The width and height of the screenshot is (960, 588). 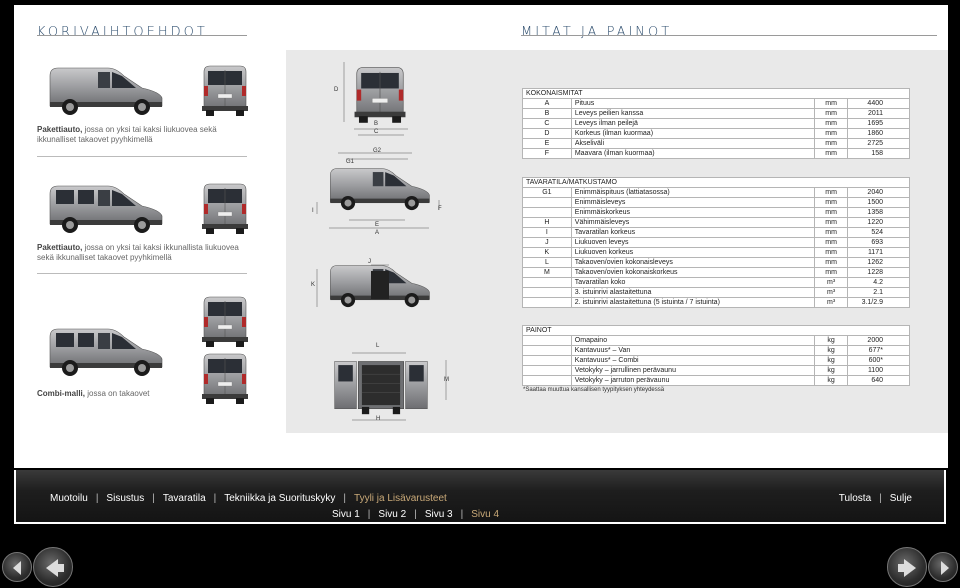 I want to click on row-label: Enimmäiskorkeus, so click(x=693, y=212).